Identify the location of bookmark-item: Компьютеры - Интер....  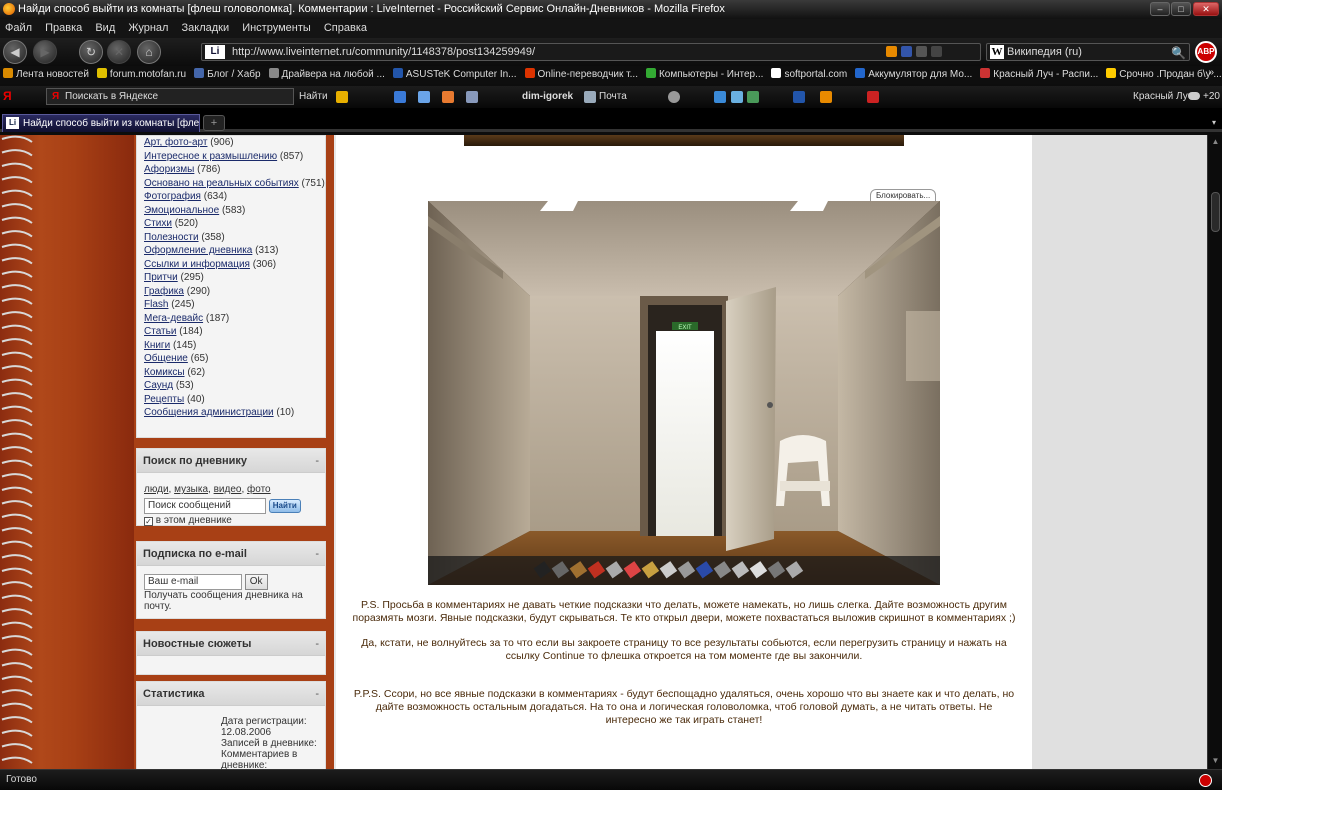
(705, 73).